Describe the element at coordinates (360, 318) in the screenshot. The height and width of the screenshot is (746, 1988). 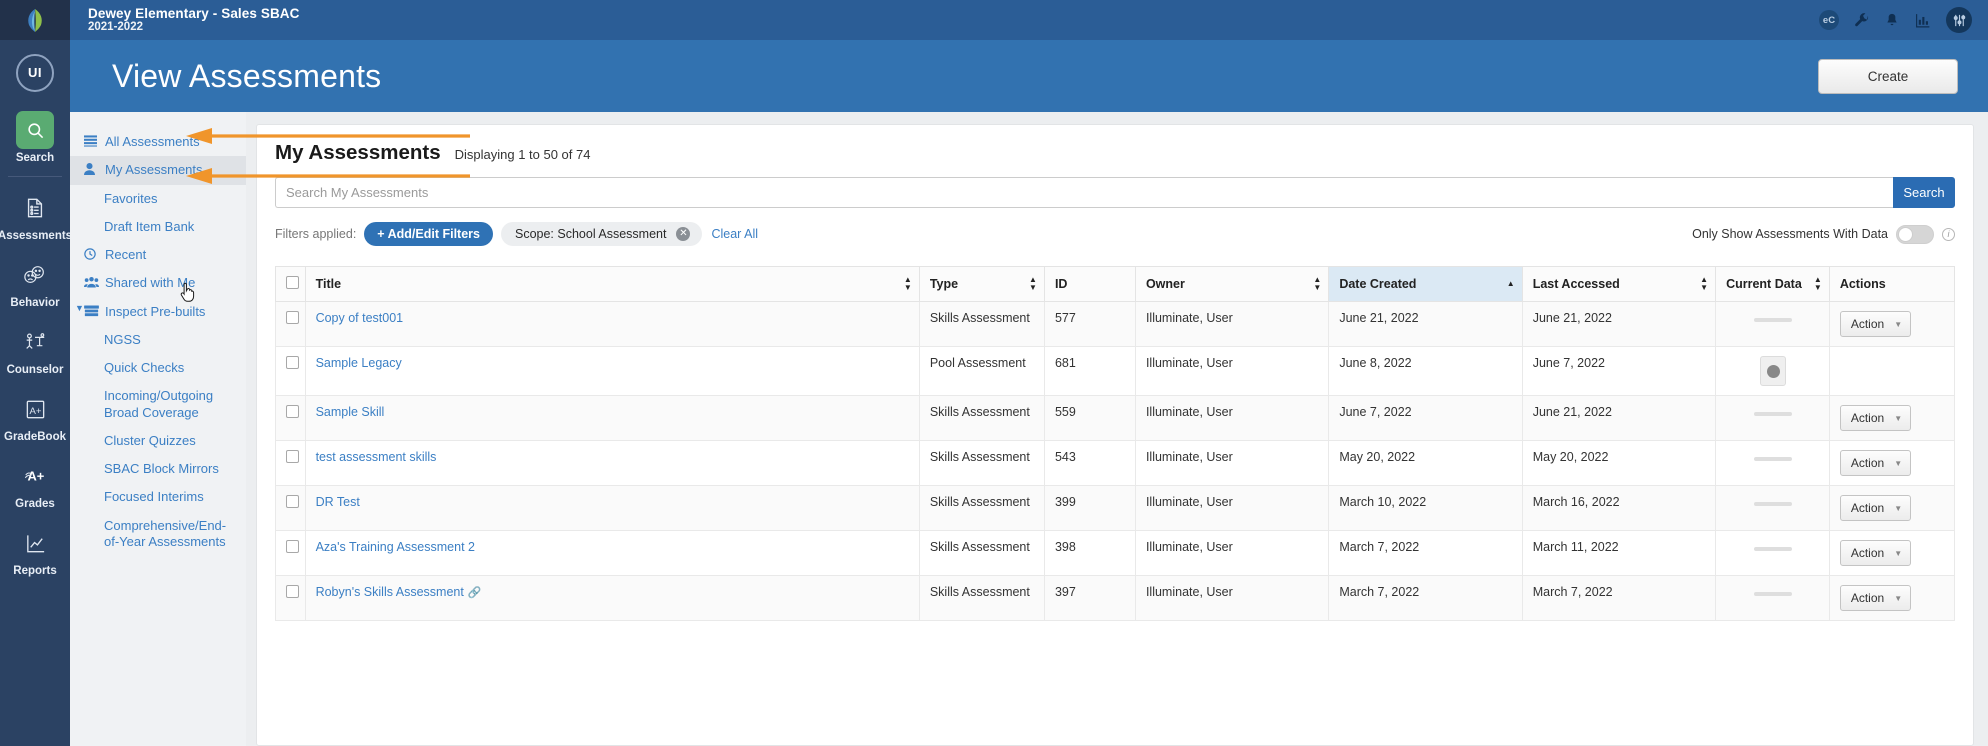
I see `assessment-title-link: Copy of test001` at that location.